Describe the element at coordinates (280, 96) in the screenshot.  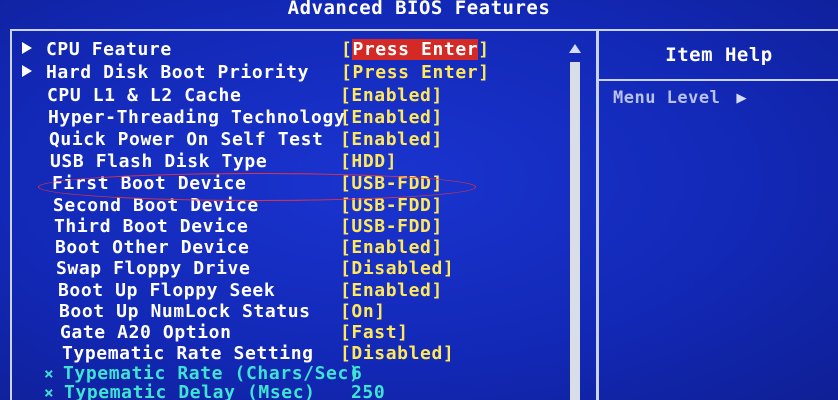
I see `setting-row-cpu-cache: CPU L1 & L2 Cache [Enabled]` at that location.